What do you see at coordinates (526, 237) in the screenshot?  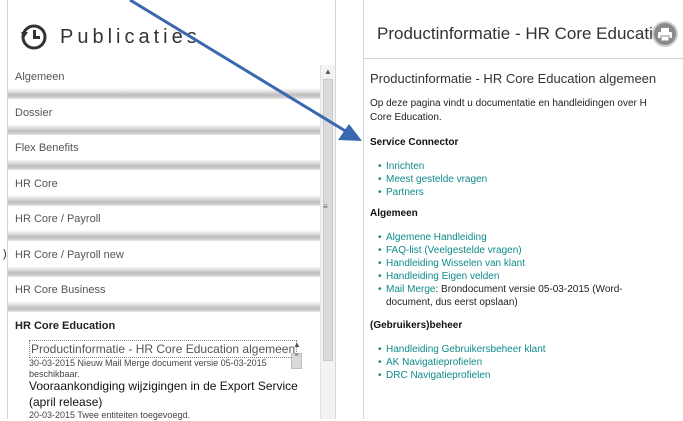 I see `list-item: • Algemene Handleiding` at bounding box center [526, 237].